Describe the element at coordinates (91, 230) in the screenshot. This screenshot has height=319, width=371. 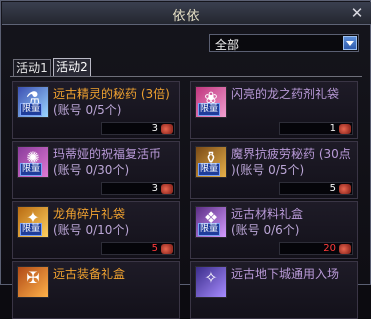
I see `item-limit: (账号 0/10个)` at that location.